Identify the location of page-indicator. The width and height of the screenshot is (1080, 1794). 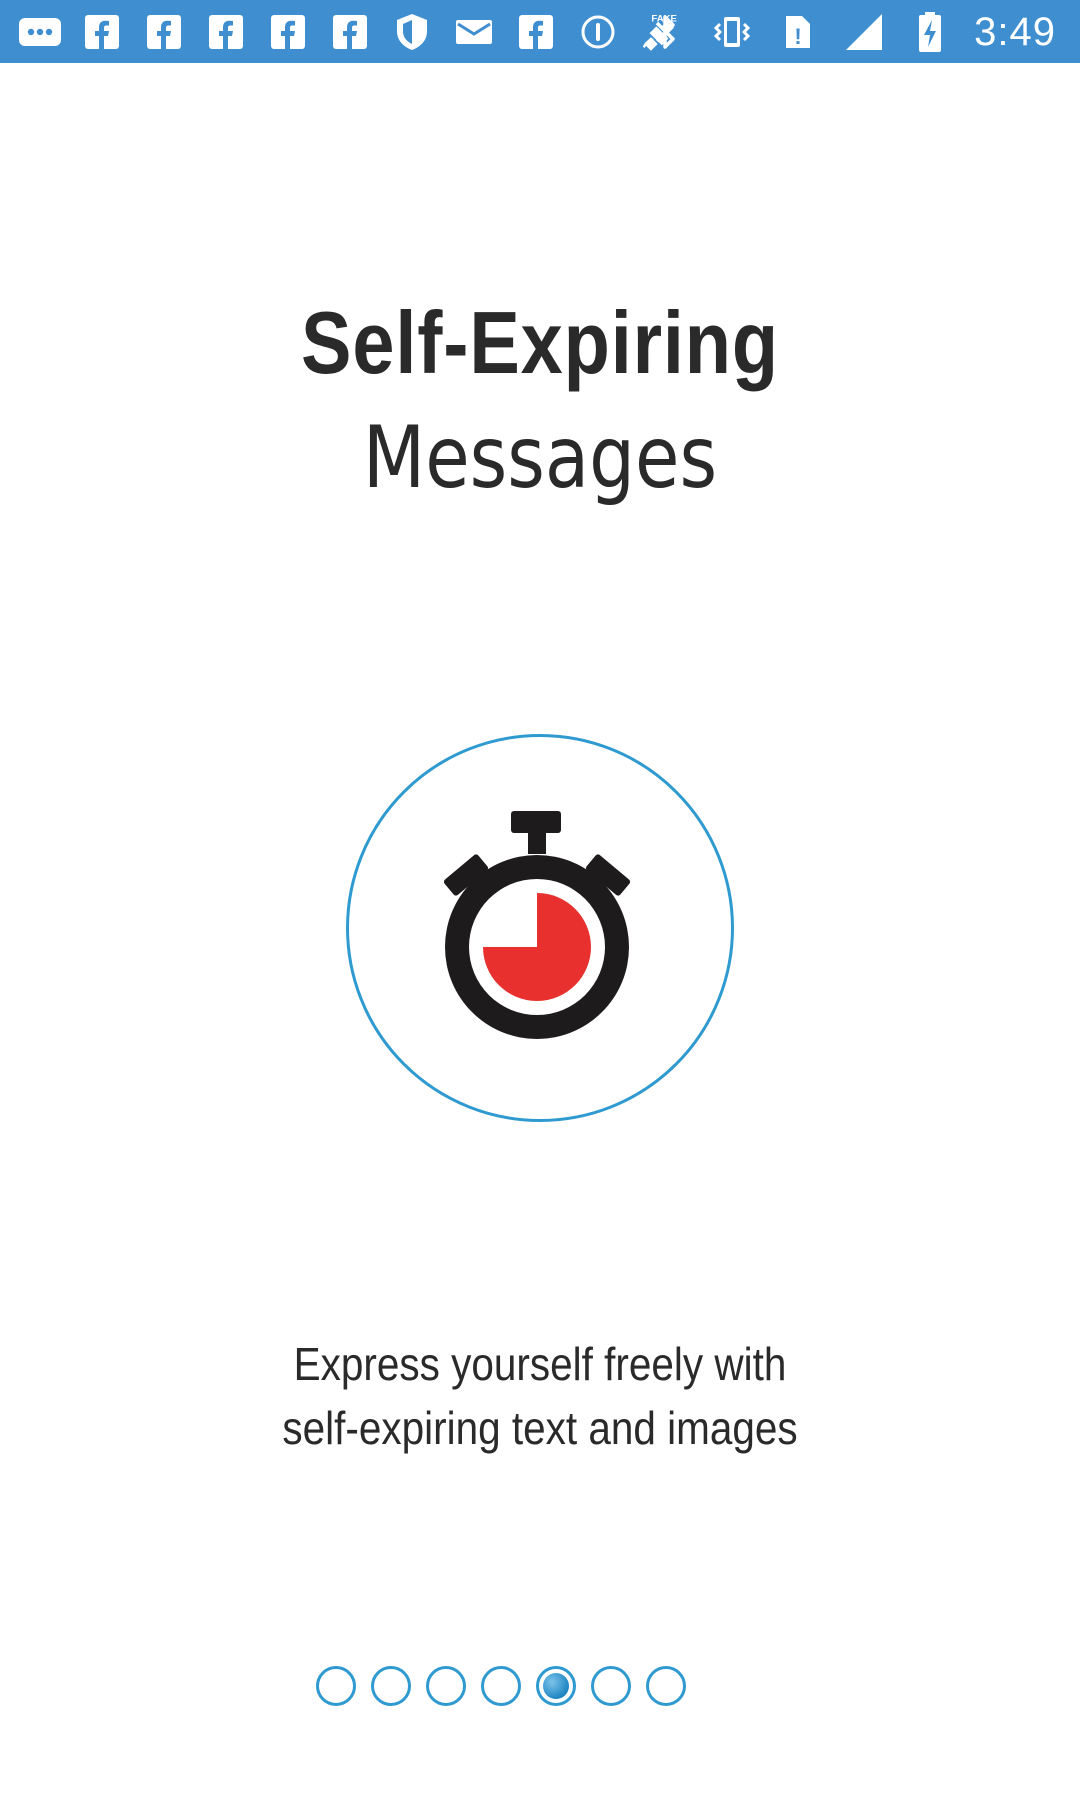
(501, 1689).